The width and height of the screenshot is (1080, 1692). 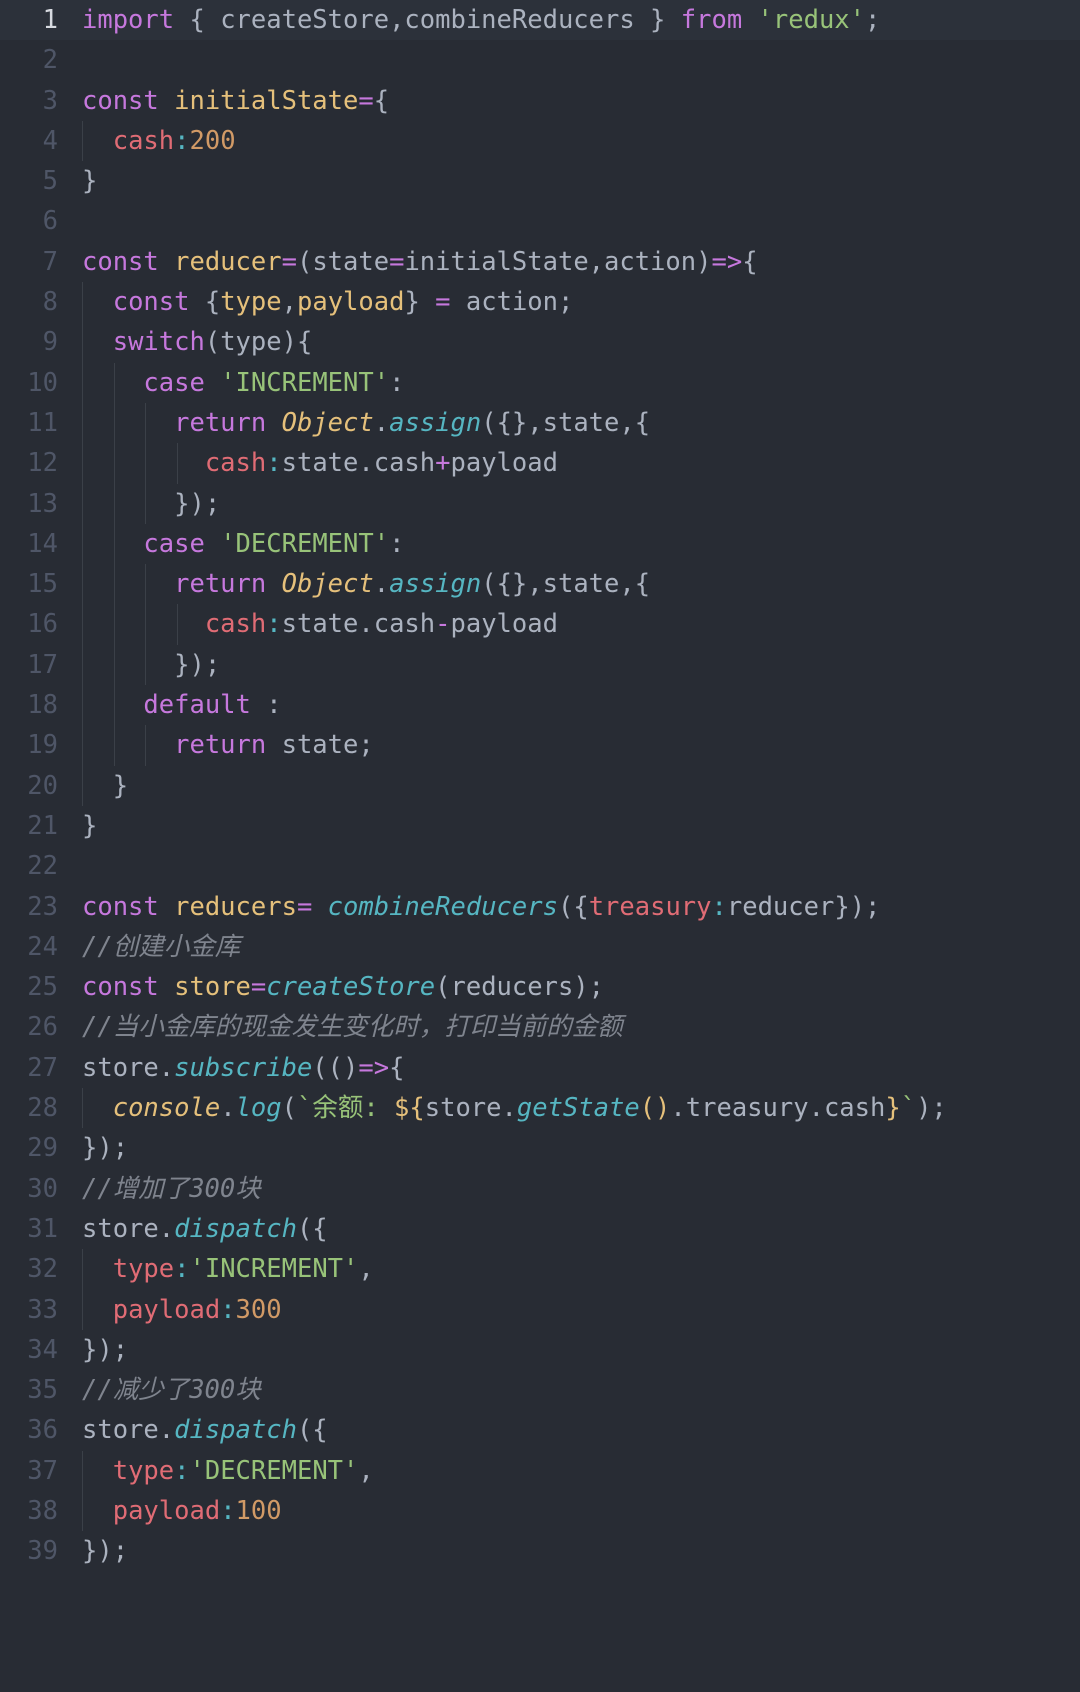 I want to click on line-number: 14, so click(x=42, y=543).